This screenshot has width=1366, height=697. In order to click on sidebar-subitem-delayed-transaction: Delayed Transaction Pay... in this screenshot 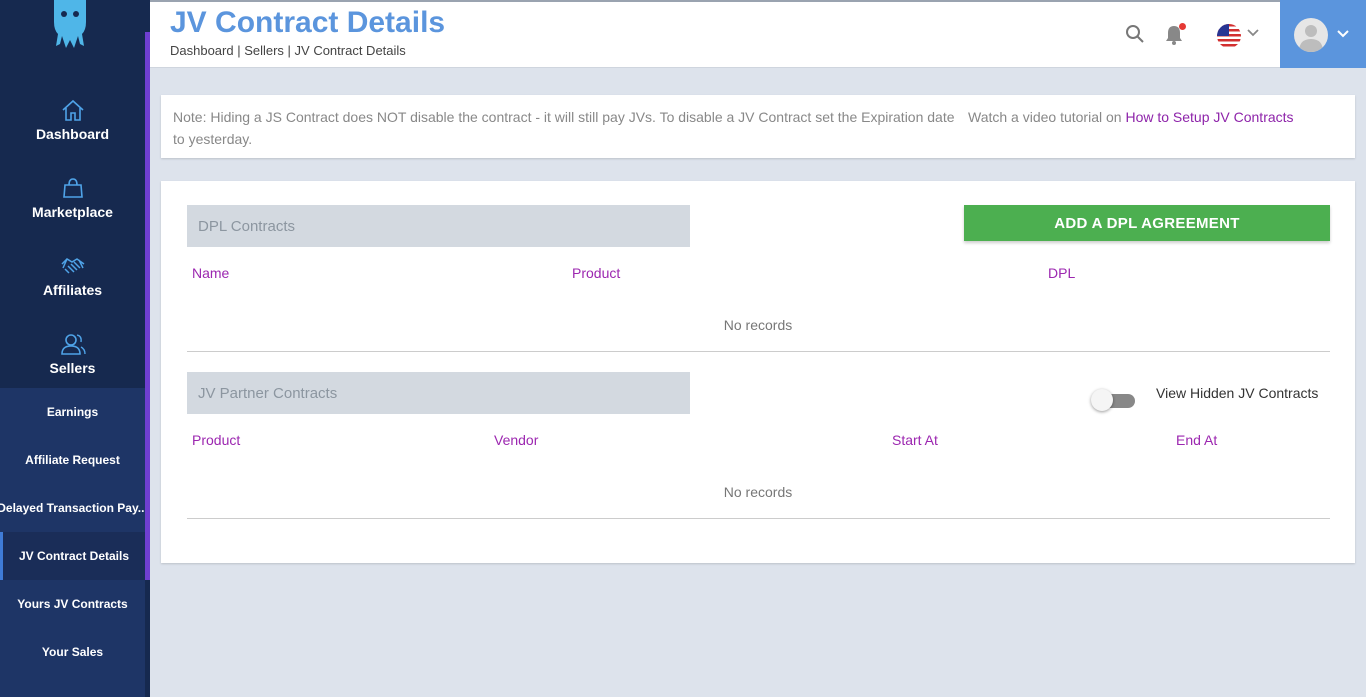, I will do `click(72, 508)`.